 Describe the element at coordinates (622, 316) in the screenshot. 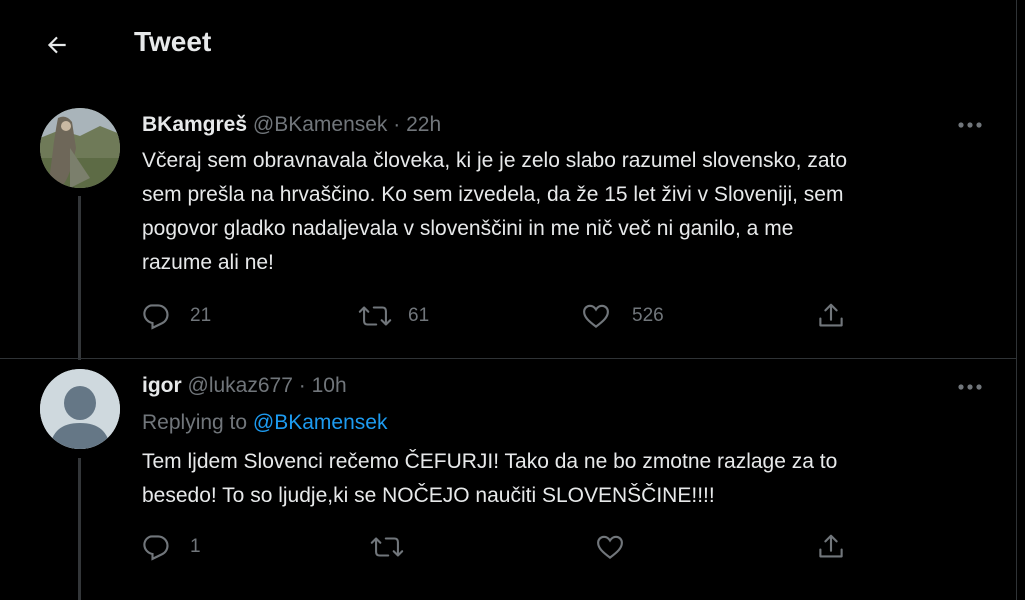

I see `like-button: 526` at that location.